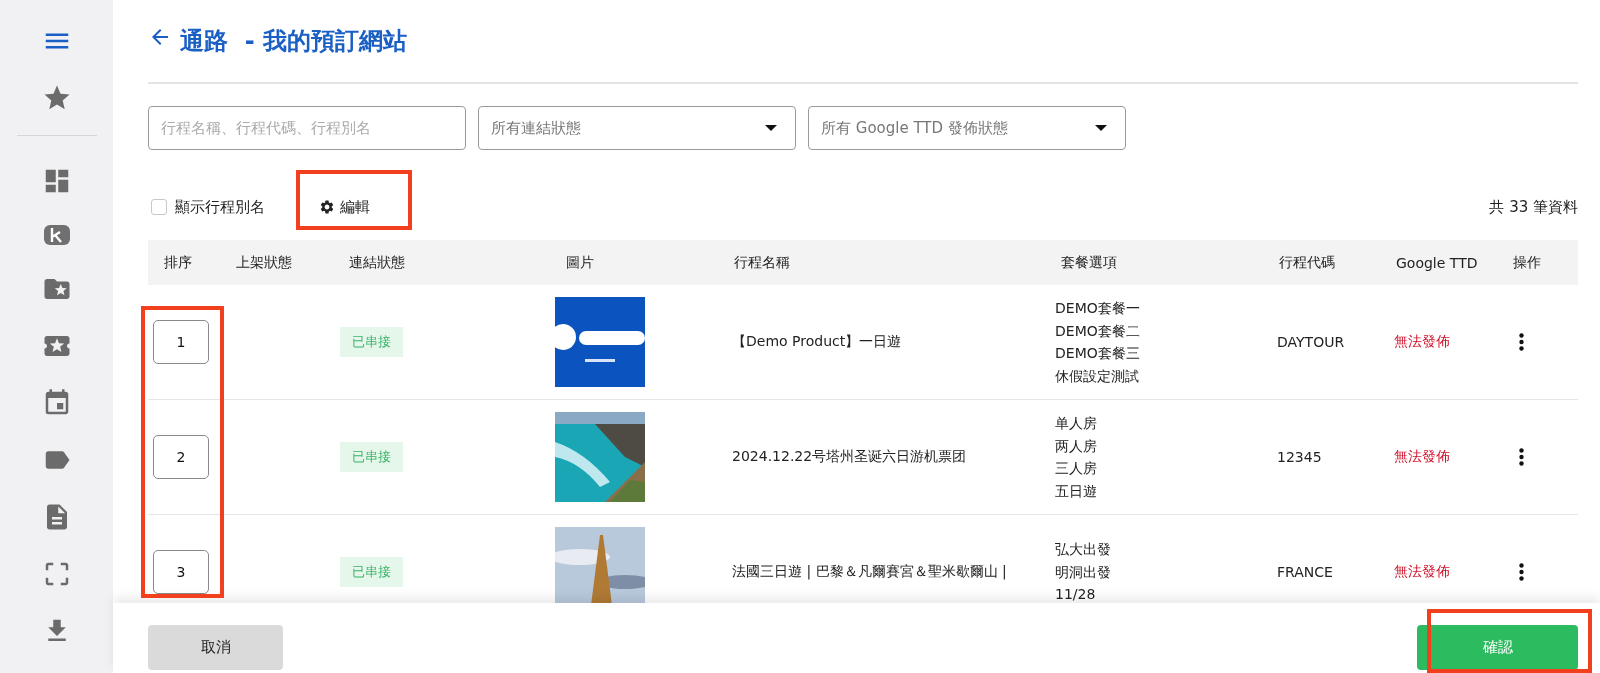 The height and width of the screenshot is (673, 1600). Describe the element at coordinates (967, 128) in the screenshot. I see `status-dropdown: 所有 Google TTD 發佈狀態` at that location.